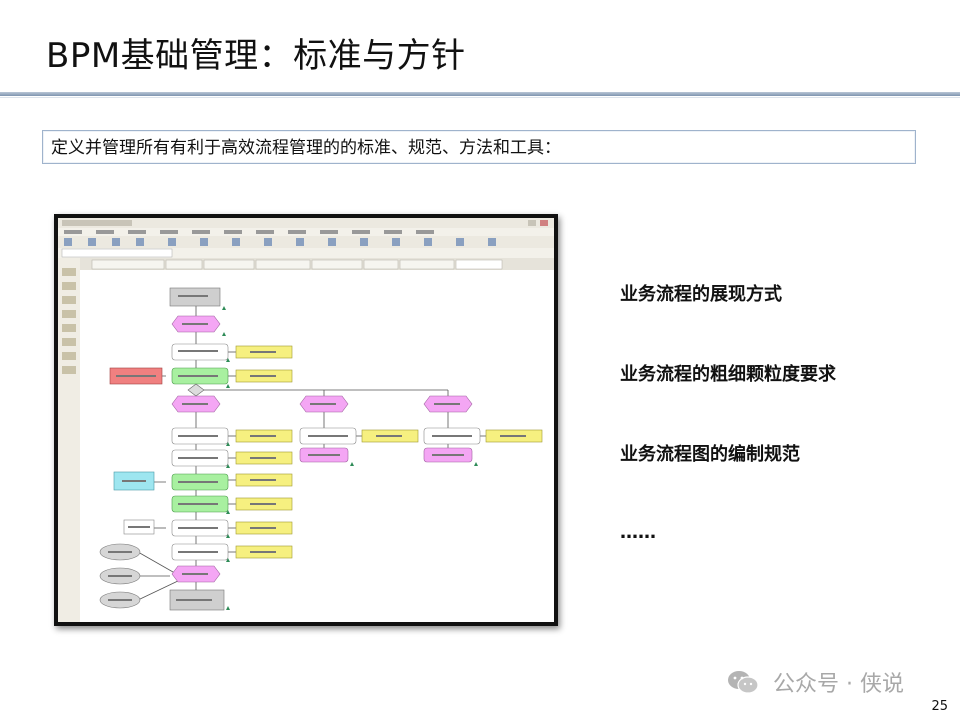 This screenshot has height=720, width=960. What do you see at coordinates (479, 147) in the screenshot?
I see `intro-box: 定义并管理所有有利于高效流程管理的的标准、规范、方法和工具：` at bounding box center [479, 147].